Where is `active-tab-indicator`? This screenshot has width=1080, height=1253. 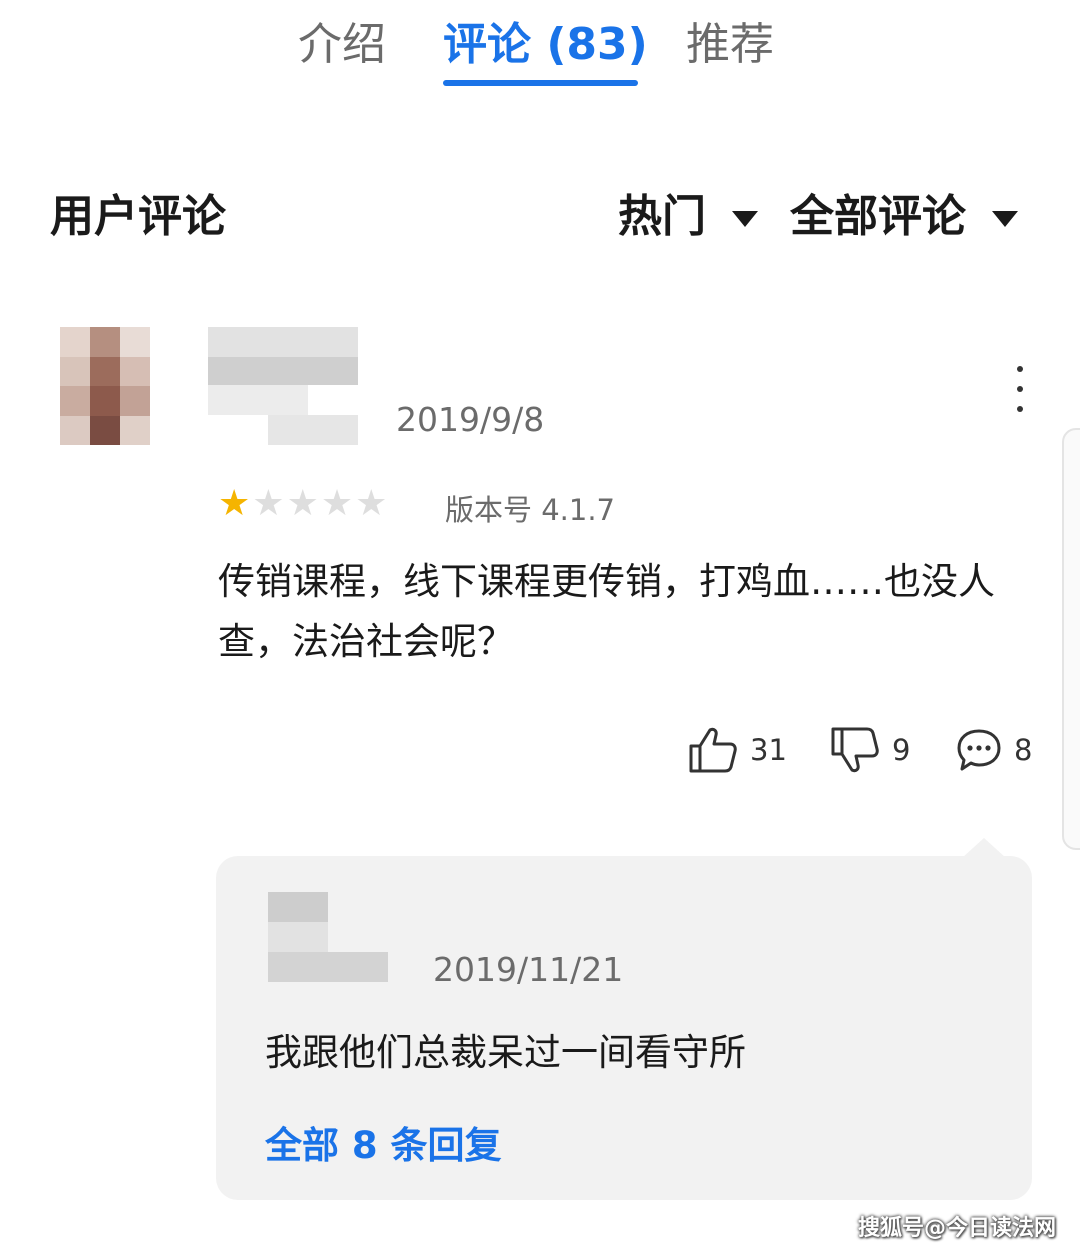
active-tab-indicator is located at coordinates (540, 83).